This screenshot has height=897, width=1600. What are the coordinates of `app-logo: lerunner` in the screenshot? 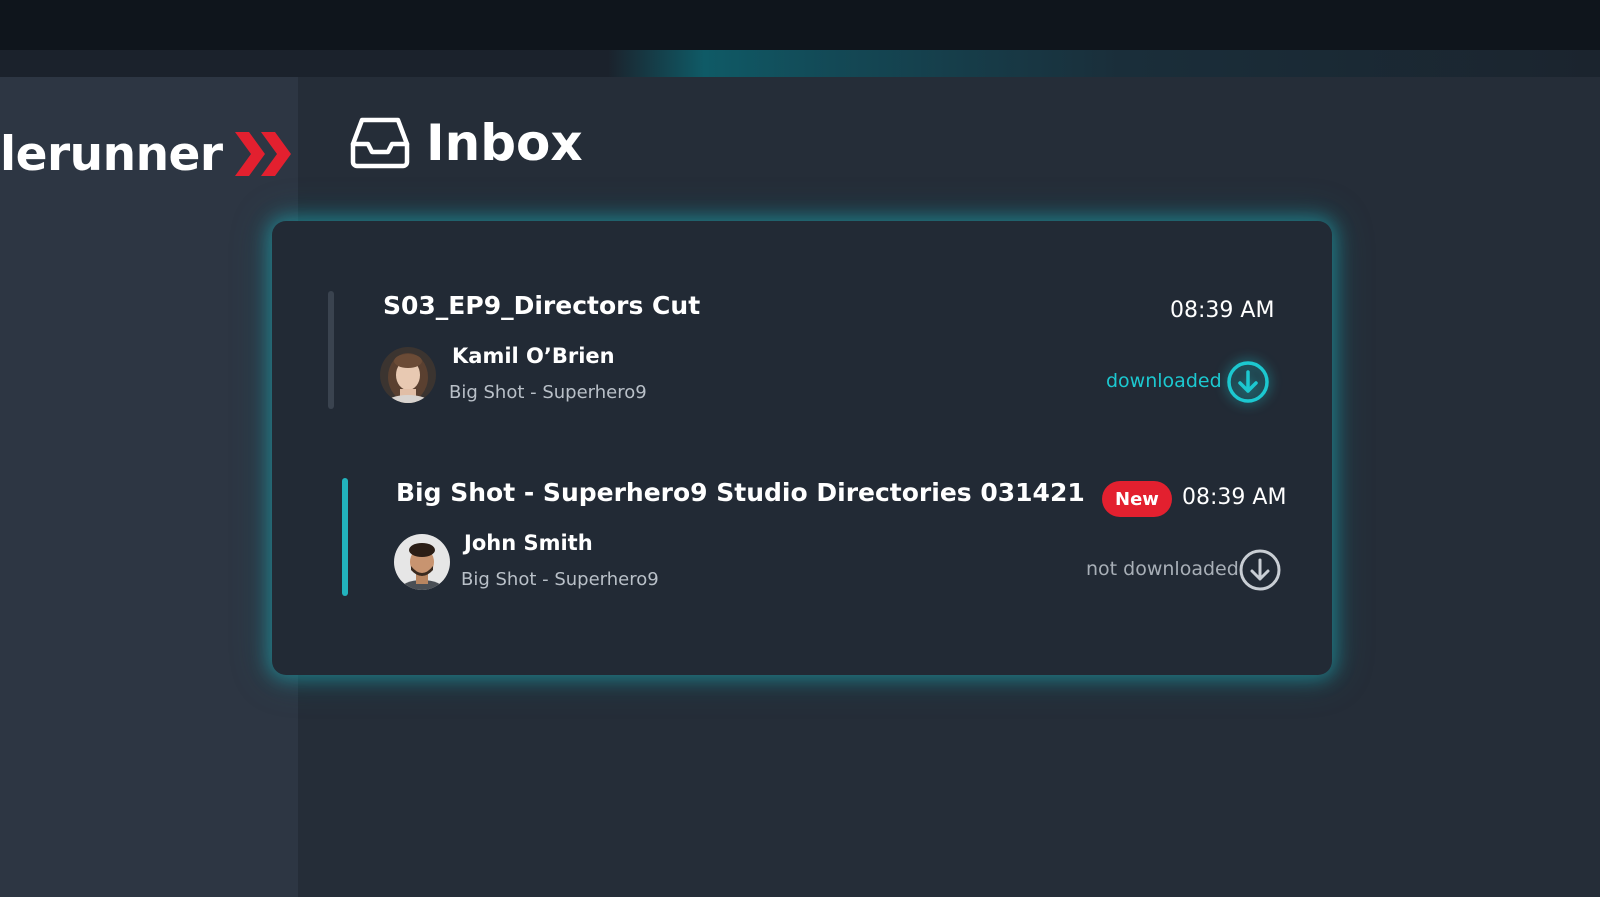 It's located at (146, 154).